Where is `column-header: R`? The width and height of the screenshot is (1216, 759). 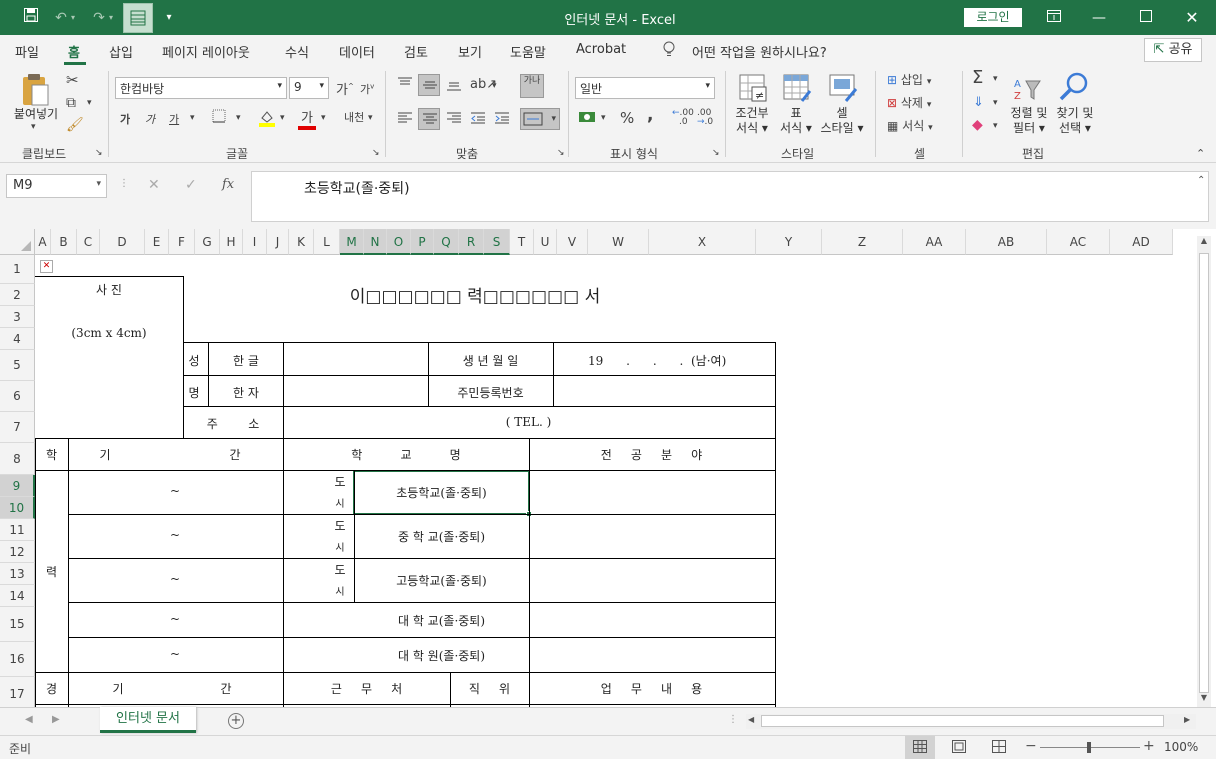 column-header: R is located at coordinates (471, 242).